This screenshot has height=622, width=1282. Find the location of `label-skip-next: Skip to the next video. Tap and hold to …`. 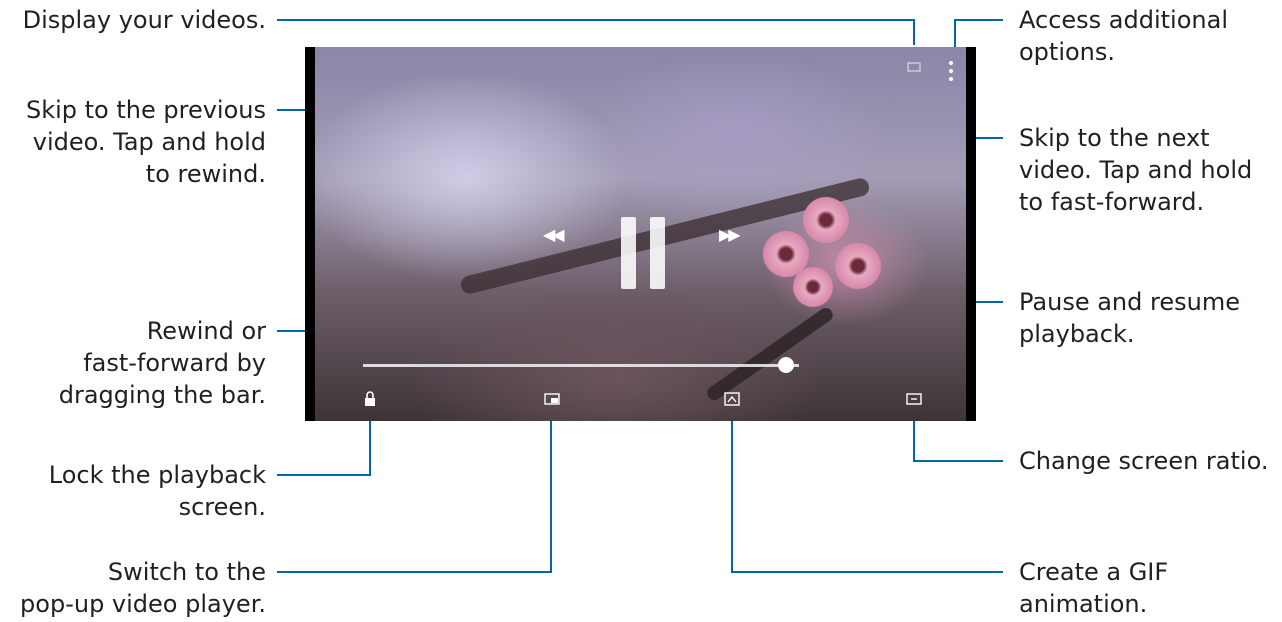

label-skip-next: Skip to the next video. Tap and hold to … is located at coordinates (1136, 170).